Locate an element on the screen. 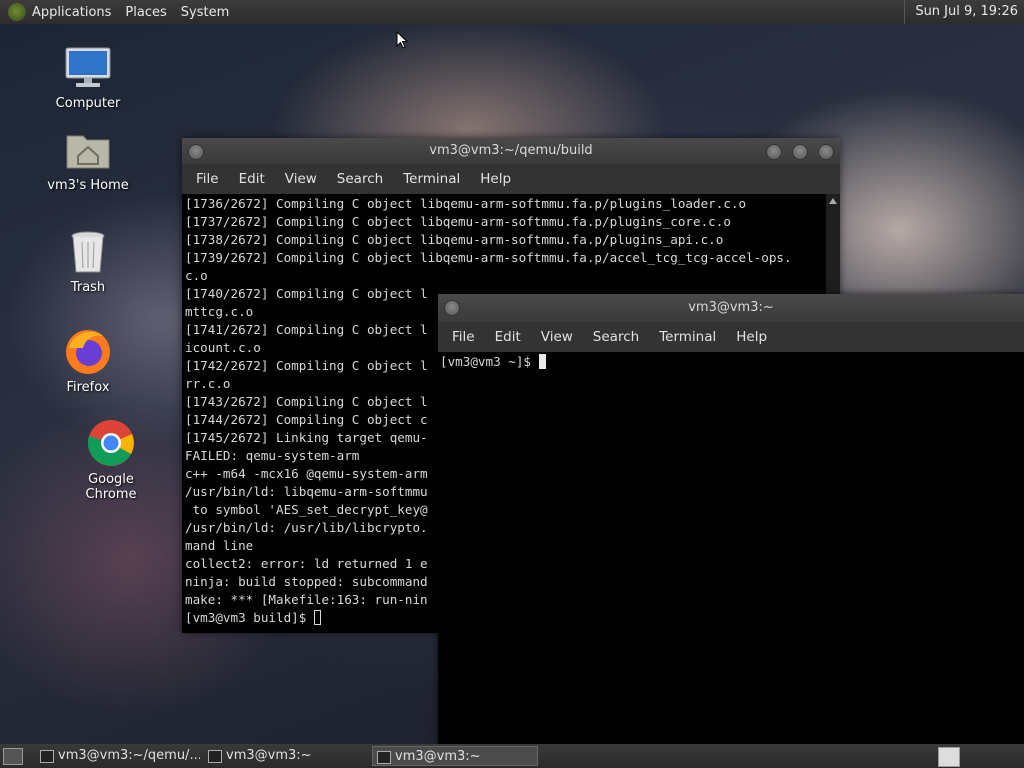  desktop-icon-computer: Computer is located at coordinates (88, 77).